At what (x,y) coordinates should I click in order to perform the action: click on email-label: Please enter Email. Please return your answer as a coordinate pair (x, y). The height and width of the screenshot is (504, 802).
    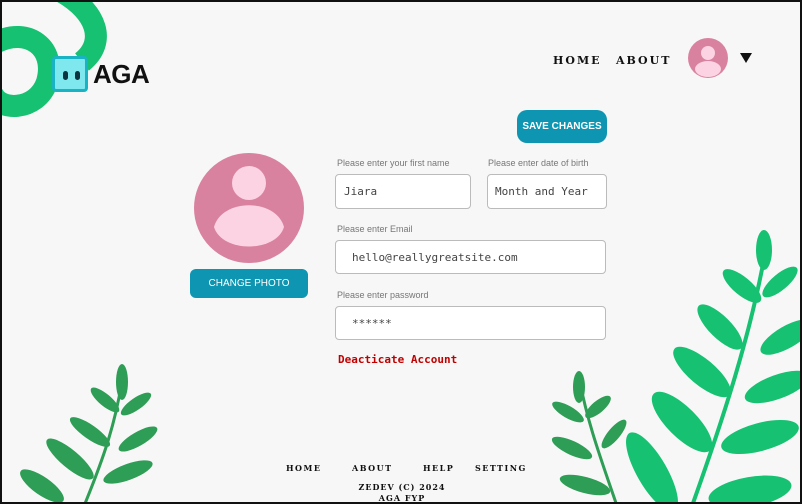
    Looking at the image, I should click on (375, 229).